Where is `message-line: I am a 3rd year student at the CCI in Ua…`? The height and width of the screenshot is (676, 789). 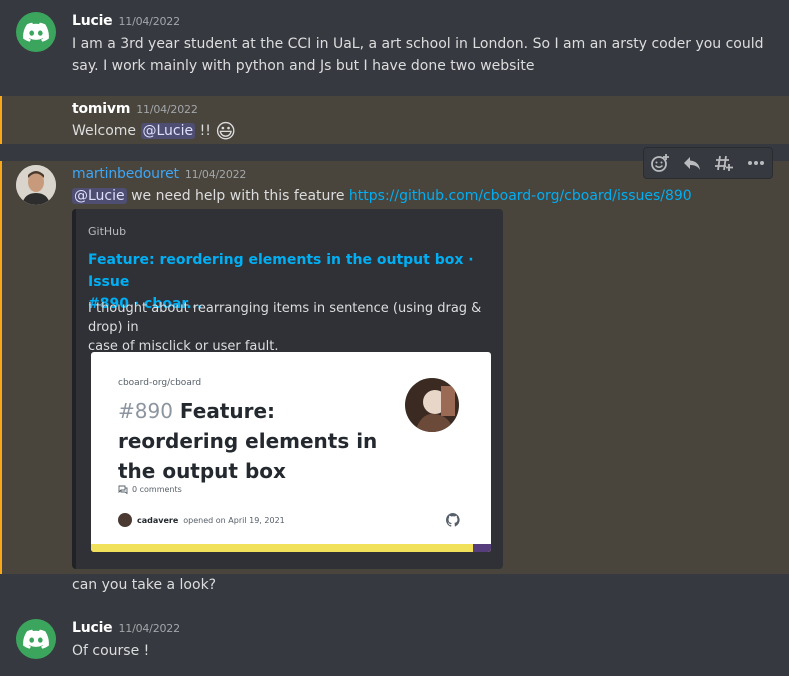
message-line: I am a 3rd year student at the CCI in Ua… is located at coordinates (418, 44).